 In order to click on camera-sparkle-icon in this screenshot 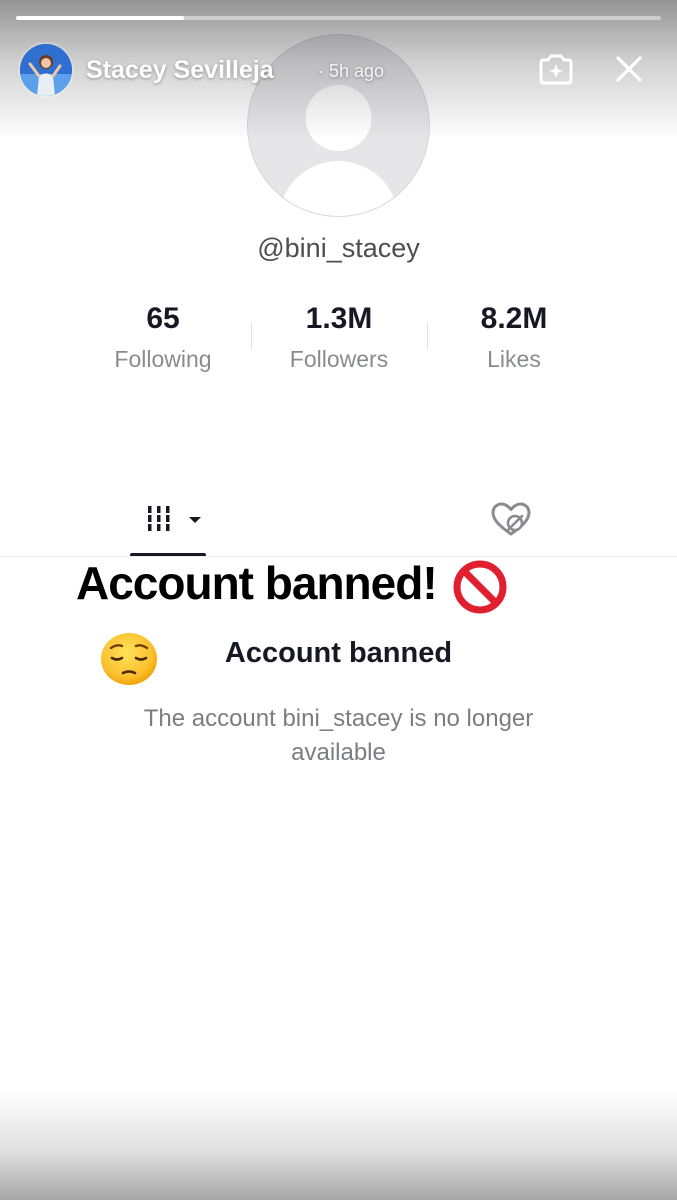, I will do `click(556, 69)`.